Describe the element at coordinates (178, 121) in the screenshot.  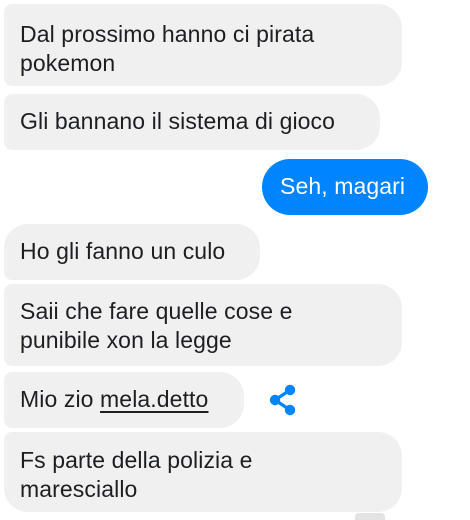
I see `message-text: Gli bannano il sistema di gioco` at that location.